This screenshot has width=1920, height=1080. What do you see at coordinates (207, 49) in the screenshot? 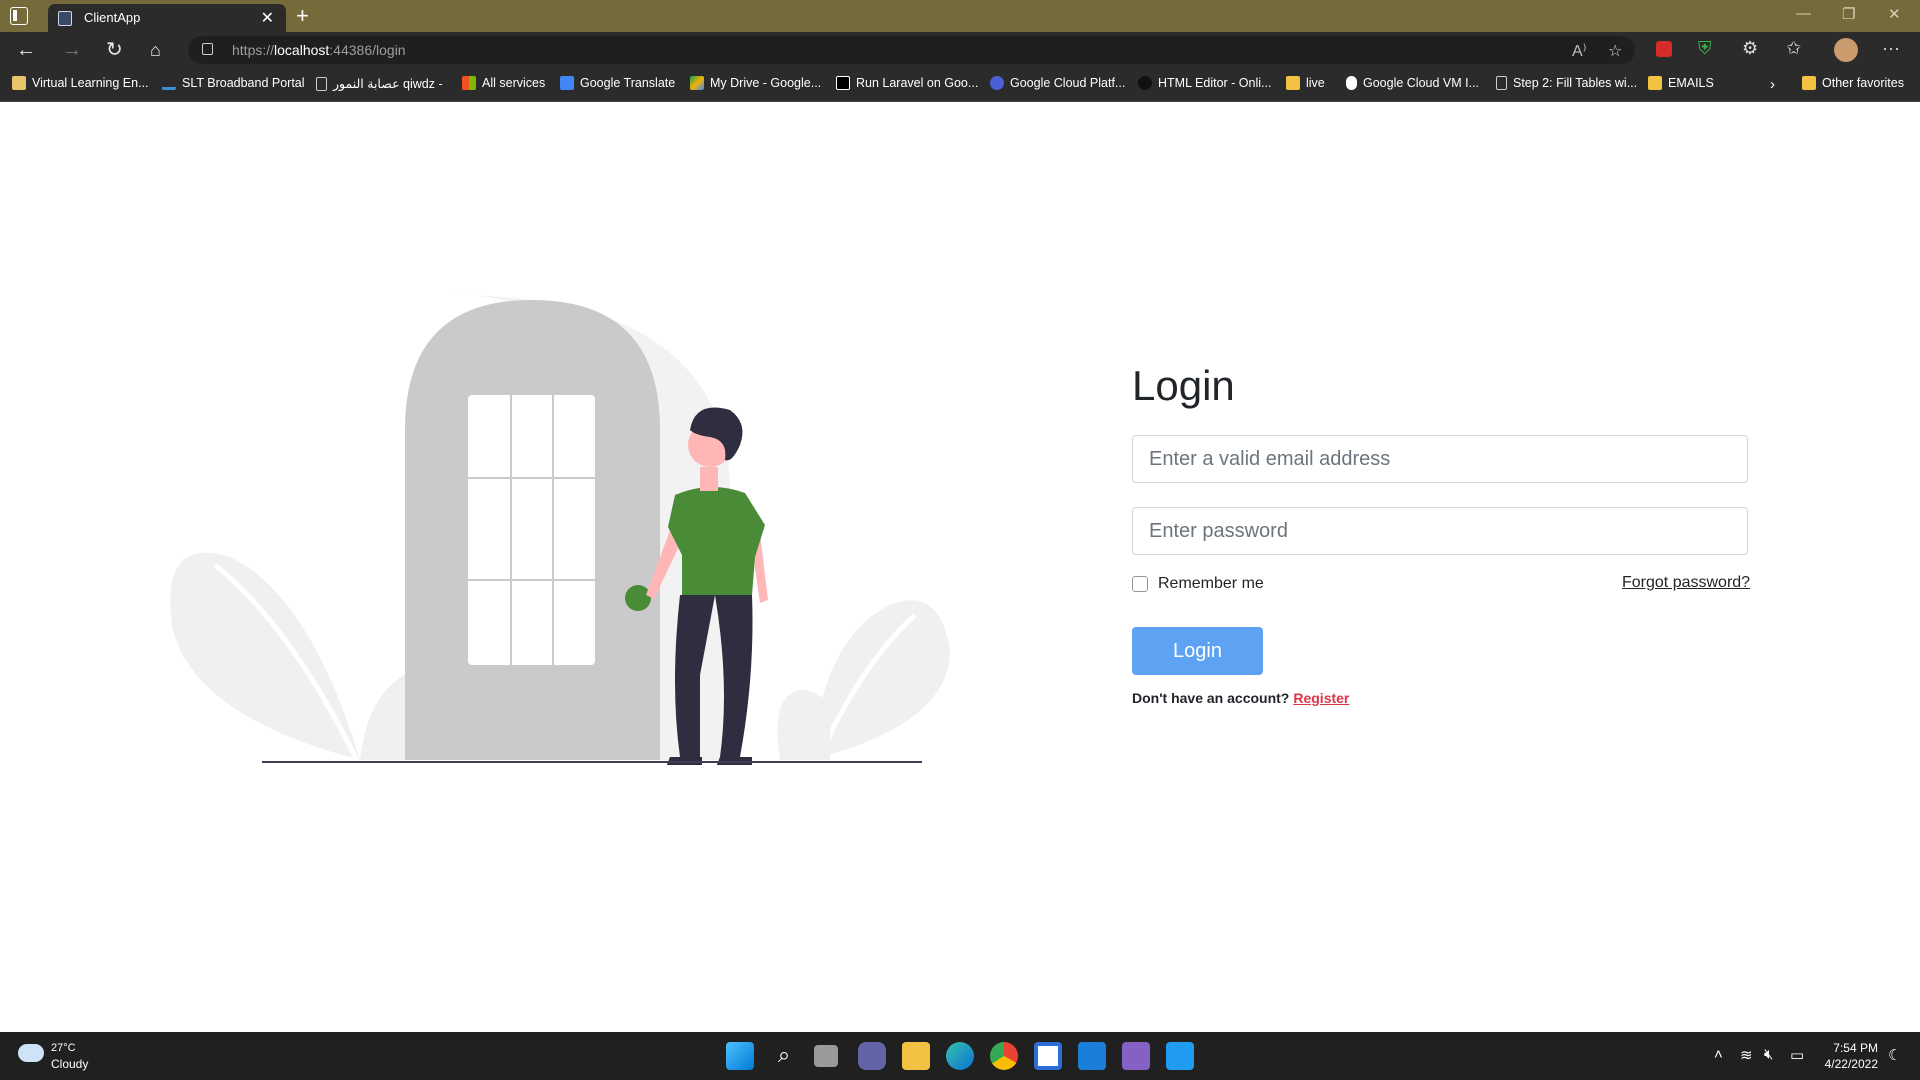
I see `lock-icon` at bounding box center [207, 49].